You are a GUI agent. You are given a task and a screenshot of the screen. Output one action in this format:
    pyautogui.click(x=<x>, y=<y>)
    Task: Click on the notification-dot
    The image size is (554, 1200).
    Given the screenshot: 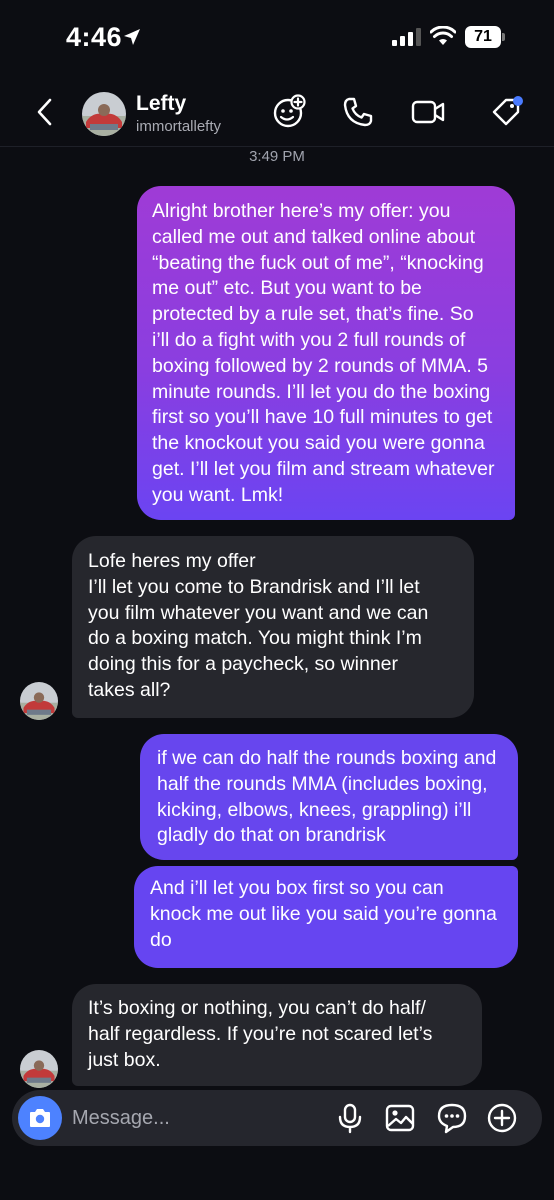 What is the action you would take?
    pyautogui.click(x=518, y=101)
    